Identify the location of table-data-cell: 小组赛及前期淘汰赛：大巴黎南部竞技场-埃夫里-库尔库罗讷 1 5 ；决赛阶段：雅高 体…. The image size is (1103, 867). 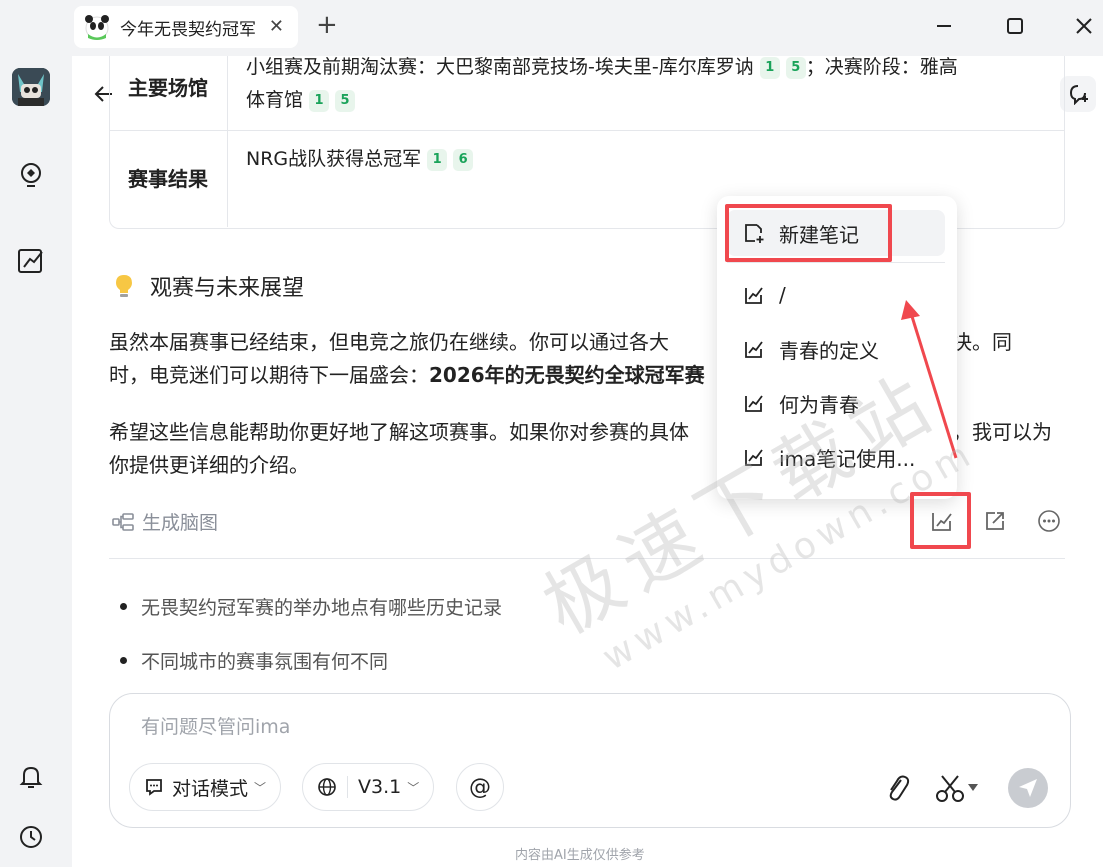
(602, 84).